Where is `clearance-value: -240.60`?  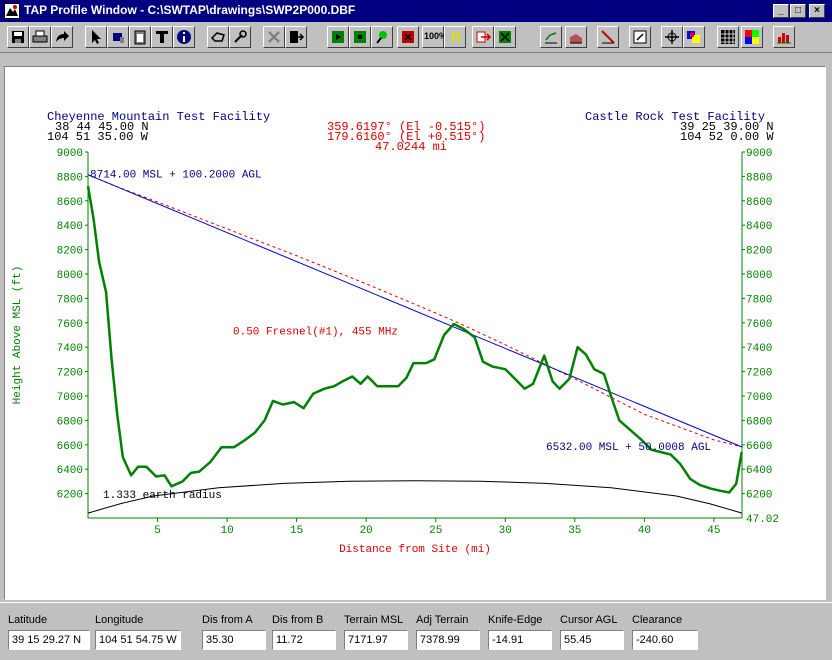 clearance-value: -240.60 is located at coordinates (665, 640).